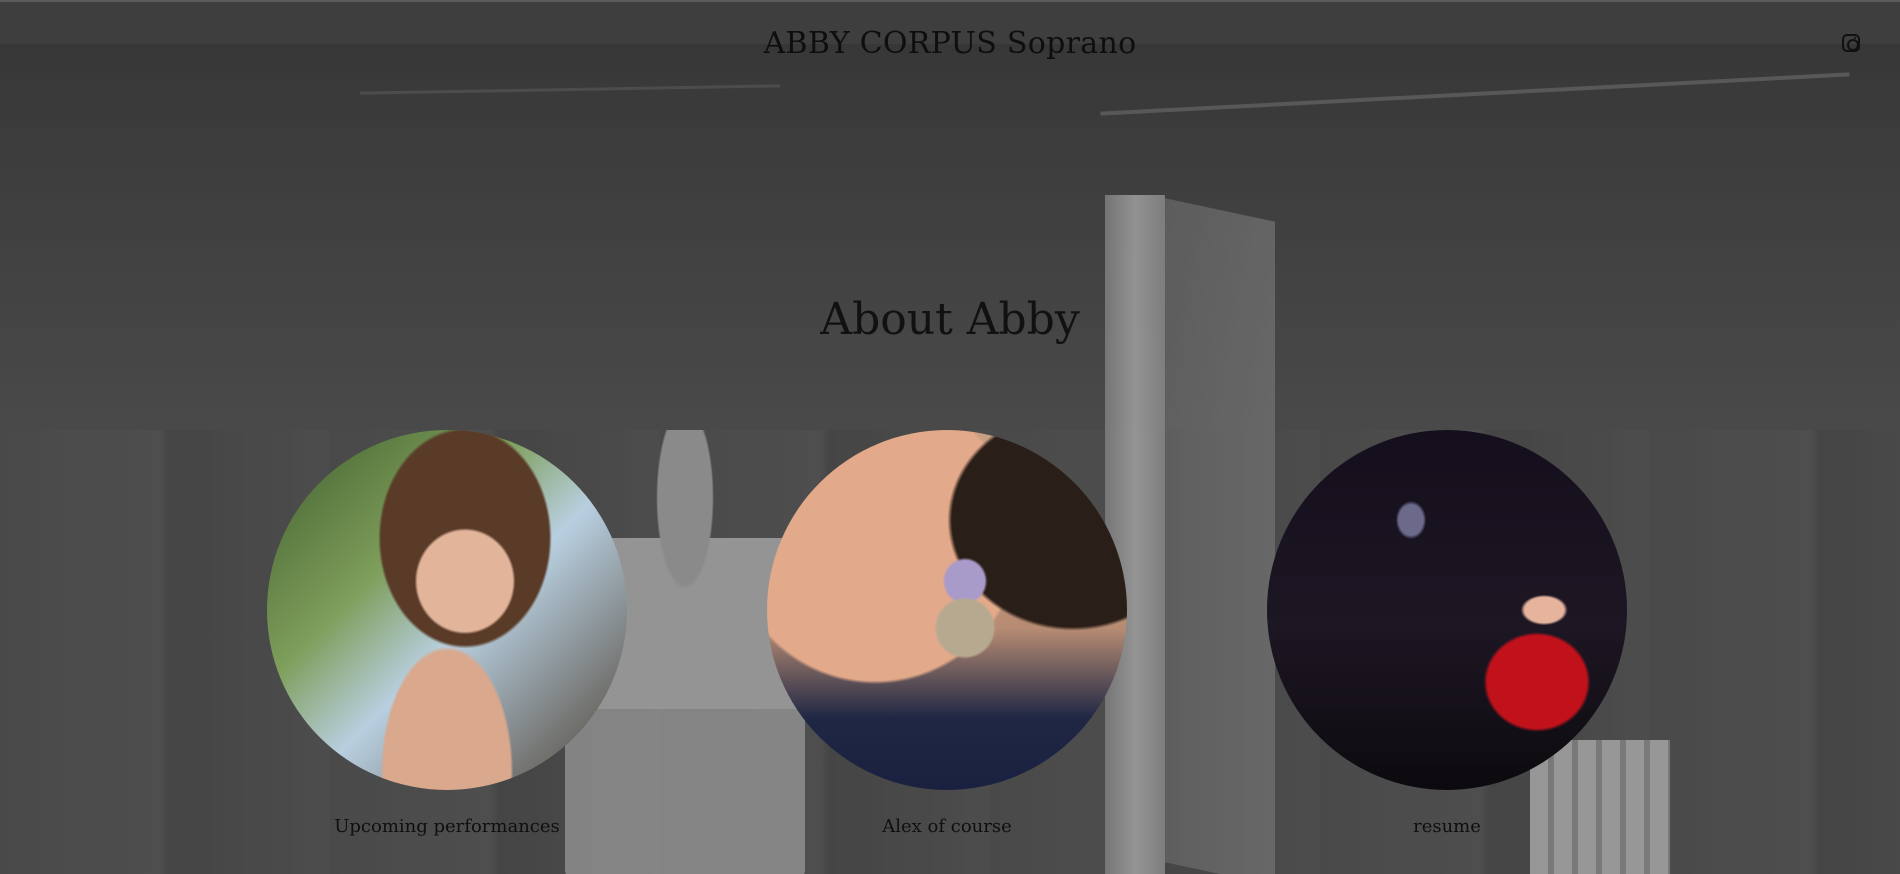  I want to click on card-upcoming-performances: Upcoming performances, so click(447, 633).